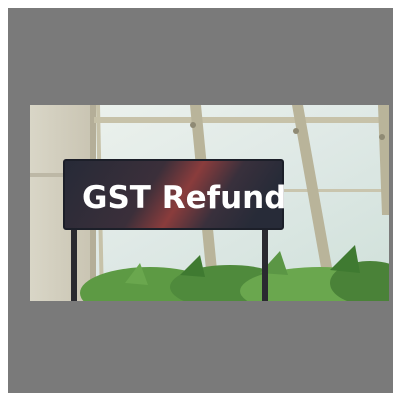 This screenshot has height=401, width=401. I want to click on sign-post-left, so click(74, 263).